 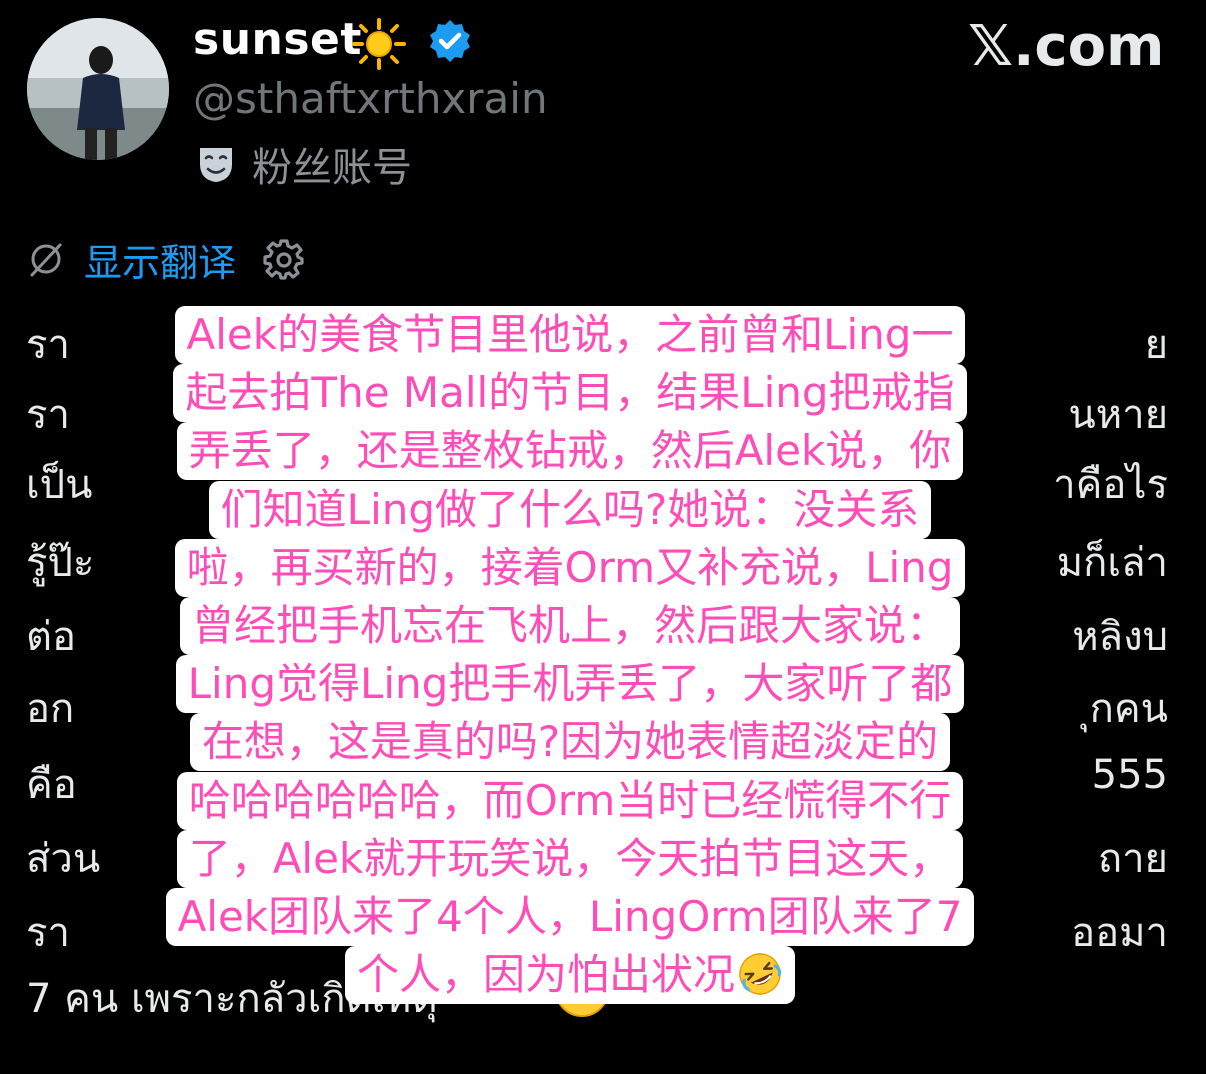 What do you see at coordinates (570, 858) in the screenshot?
I see `caption-line: 了，Alek就开玩笑说，今天拍节目这天，` at bounding box center [570, 858].